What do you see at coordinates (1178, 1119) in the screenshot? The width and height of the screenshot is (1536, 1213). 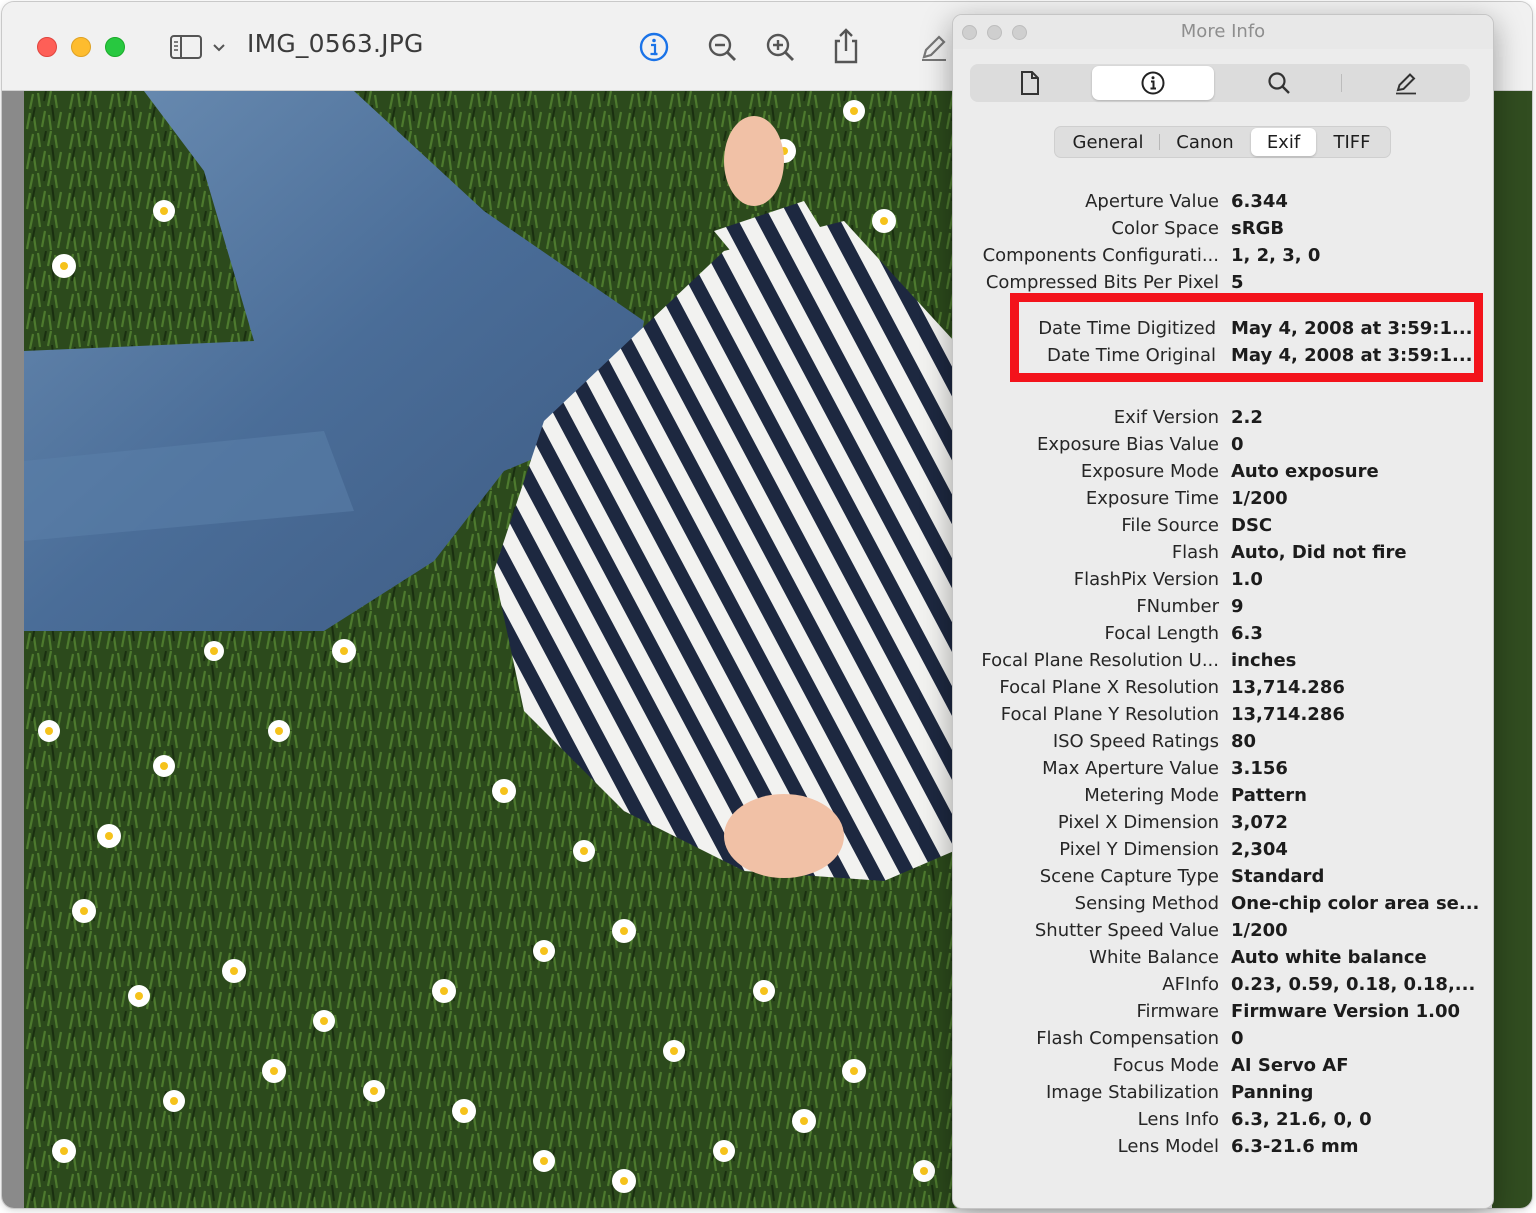 I see `exif-label: Lens Info` at bounding box center [1178, 1119].